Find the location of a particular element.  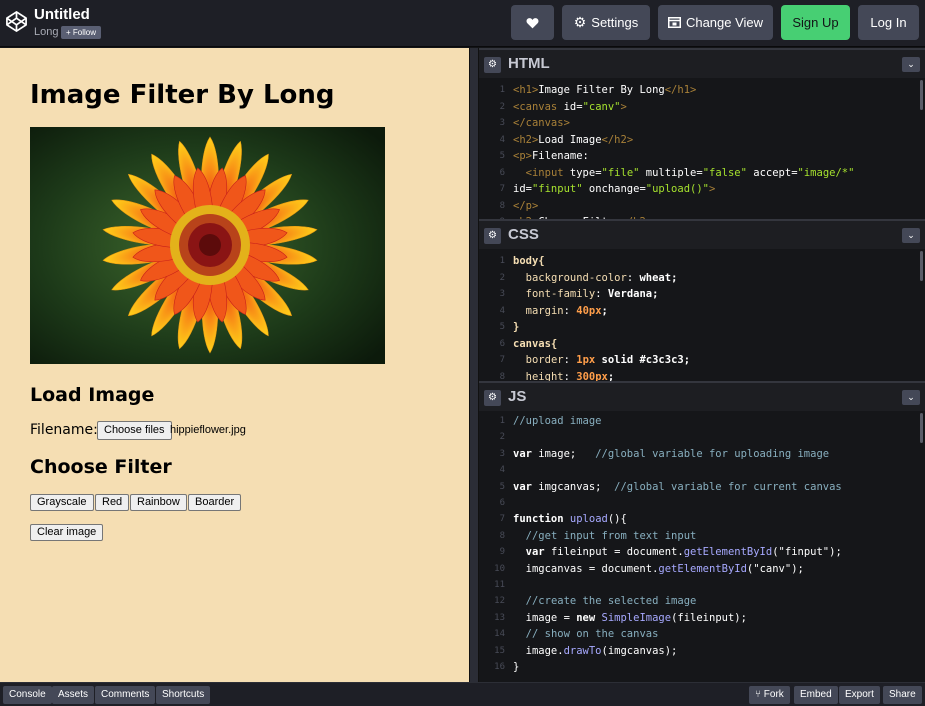

code-line: margin: 40px; is located at coordinates (566, 310).